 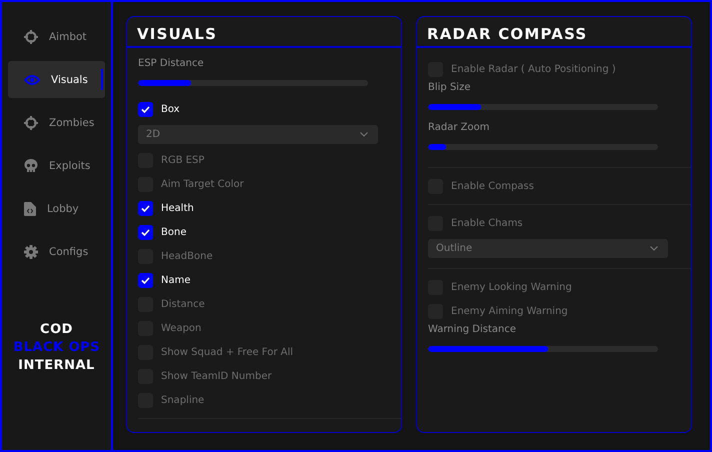 I want to click on logo-text: BLACK OPS, so click(x=56, y=348).